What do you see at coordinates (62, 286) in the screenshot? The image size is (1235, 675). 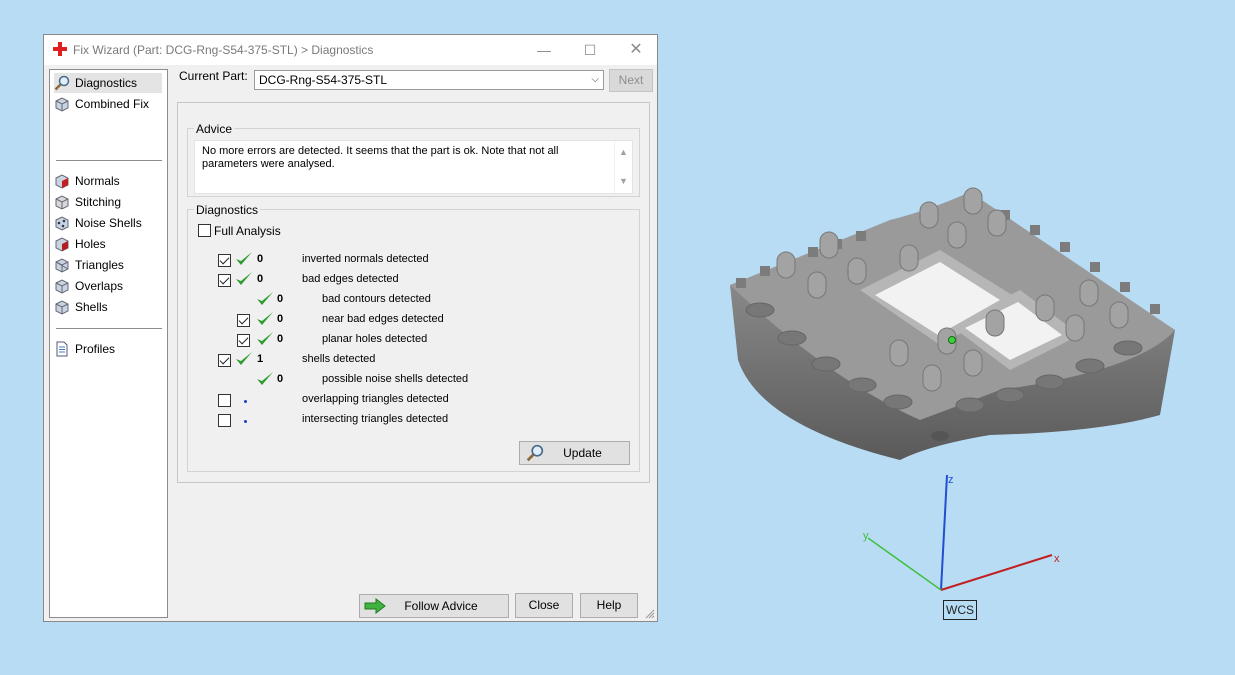 I see `overlaps-cube-icon` at bounding box center [62, 286].